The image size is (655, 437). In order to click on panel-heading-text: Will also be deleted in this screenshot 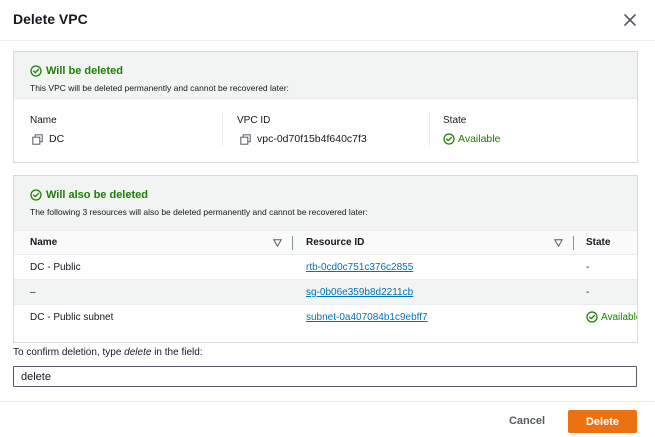, I will do `click(97, 195)`.